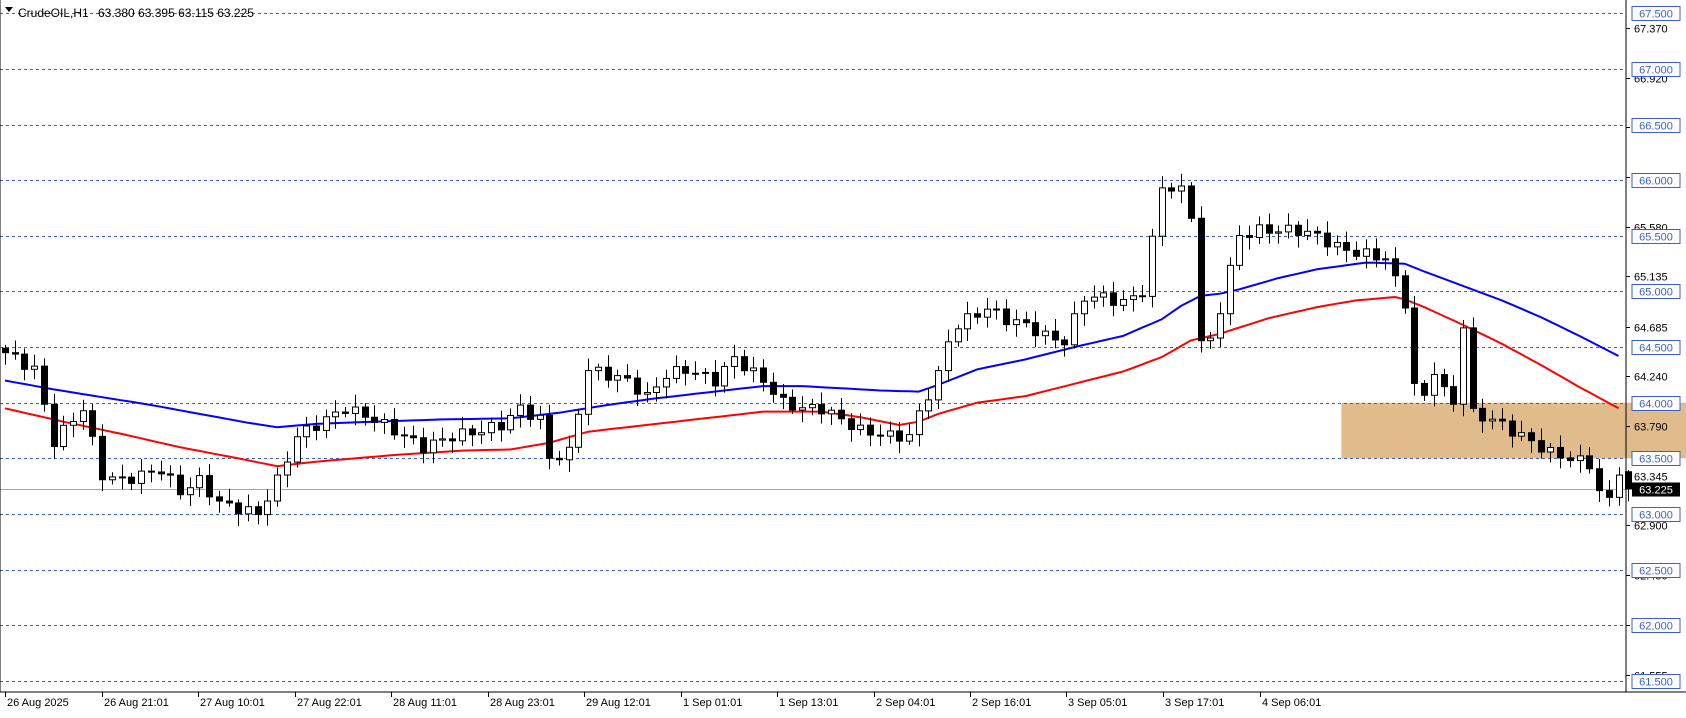 This screenshot has width=1686, height=718. I want to click on price-tick-label: 62.900, so click(1651, 527).